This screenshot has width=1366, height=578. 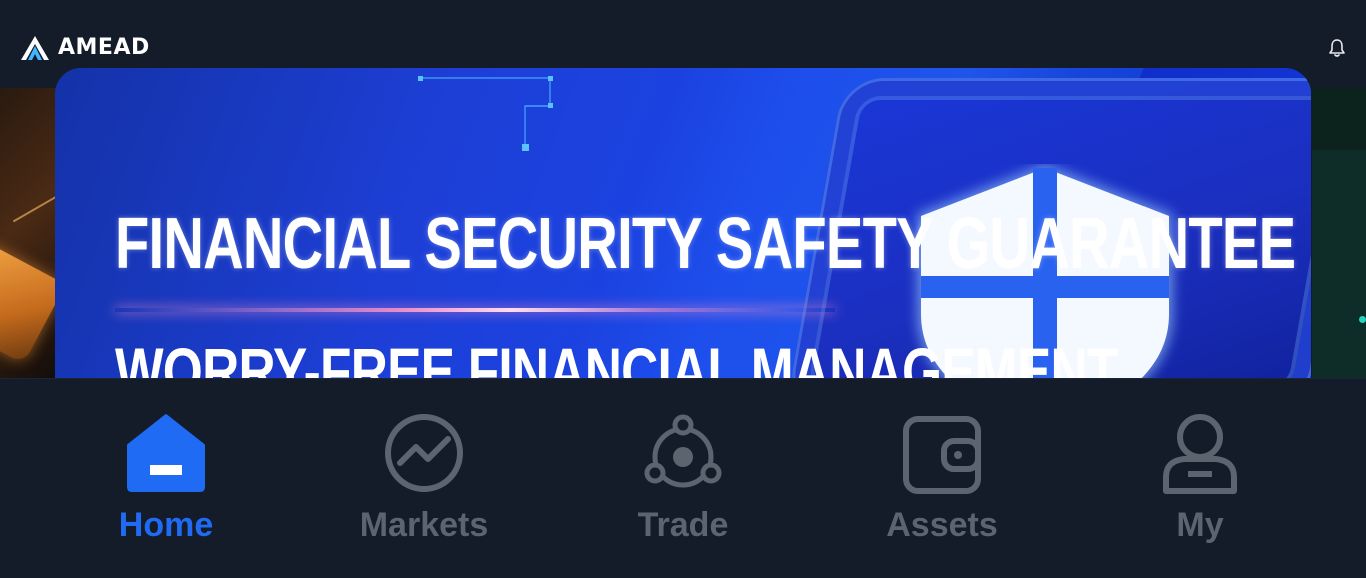 I want to click on tab-trade: Trade, so click(x=683, y=481).